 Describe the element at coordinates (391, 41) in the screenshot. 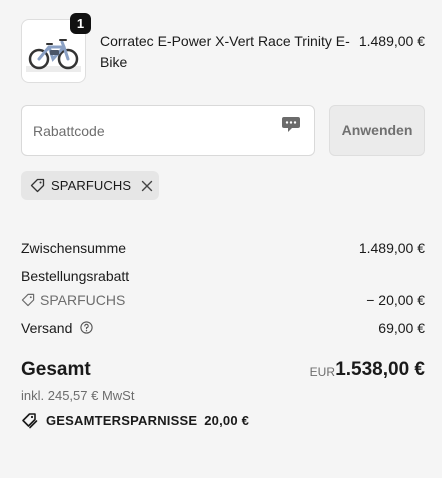

I see `product-price: 1.489,00 €` at that location.